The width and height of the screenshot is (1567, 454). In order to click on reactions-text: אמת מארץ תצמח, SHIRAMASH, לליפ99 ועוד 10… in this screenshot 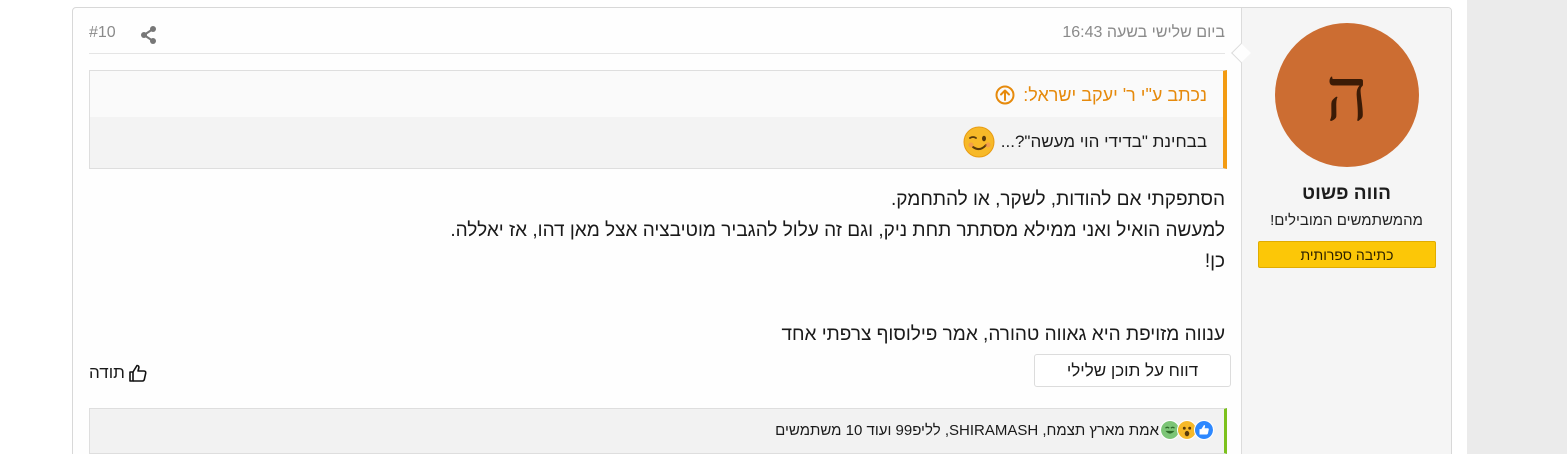, I will do `click(967, 430)`.